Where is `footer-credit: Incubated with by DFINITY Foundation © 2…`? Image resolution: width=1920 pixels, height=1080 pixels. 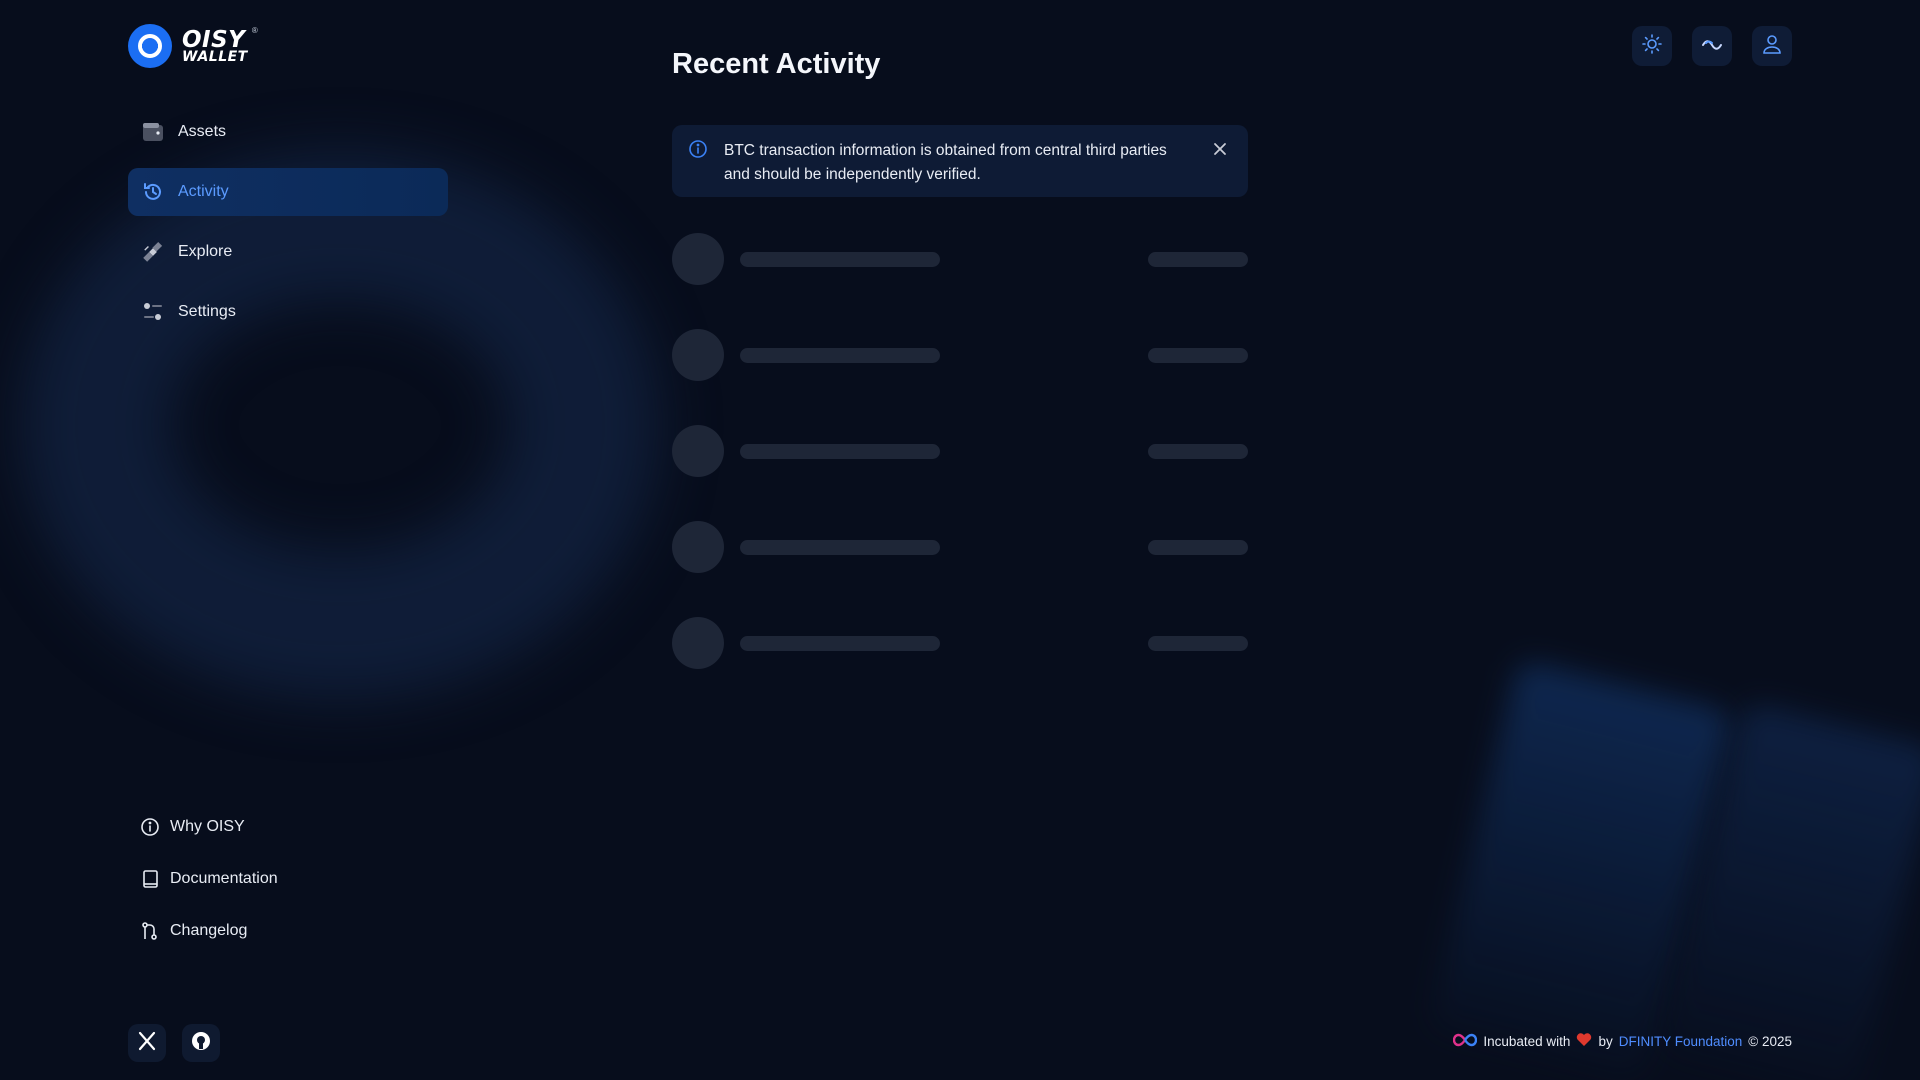
footer-credit: Incubated with by DFINITY Foundation © 2… is located at coordinates (1622, 1041).